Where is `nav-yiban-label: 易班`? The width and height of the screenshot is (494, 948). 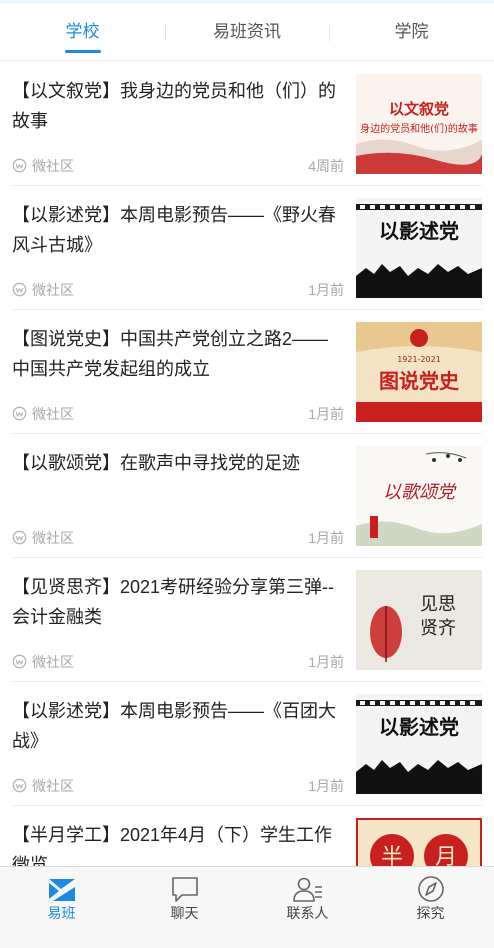
nav-yiban-label: 易班 is located at coordinates (61, 913).